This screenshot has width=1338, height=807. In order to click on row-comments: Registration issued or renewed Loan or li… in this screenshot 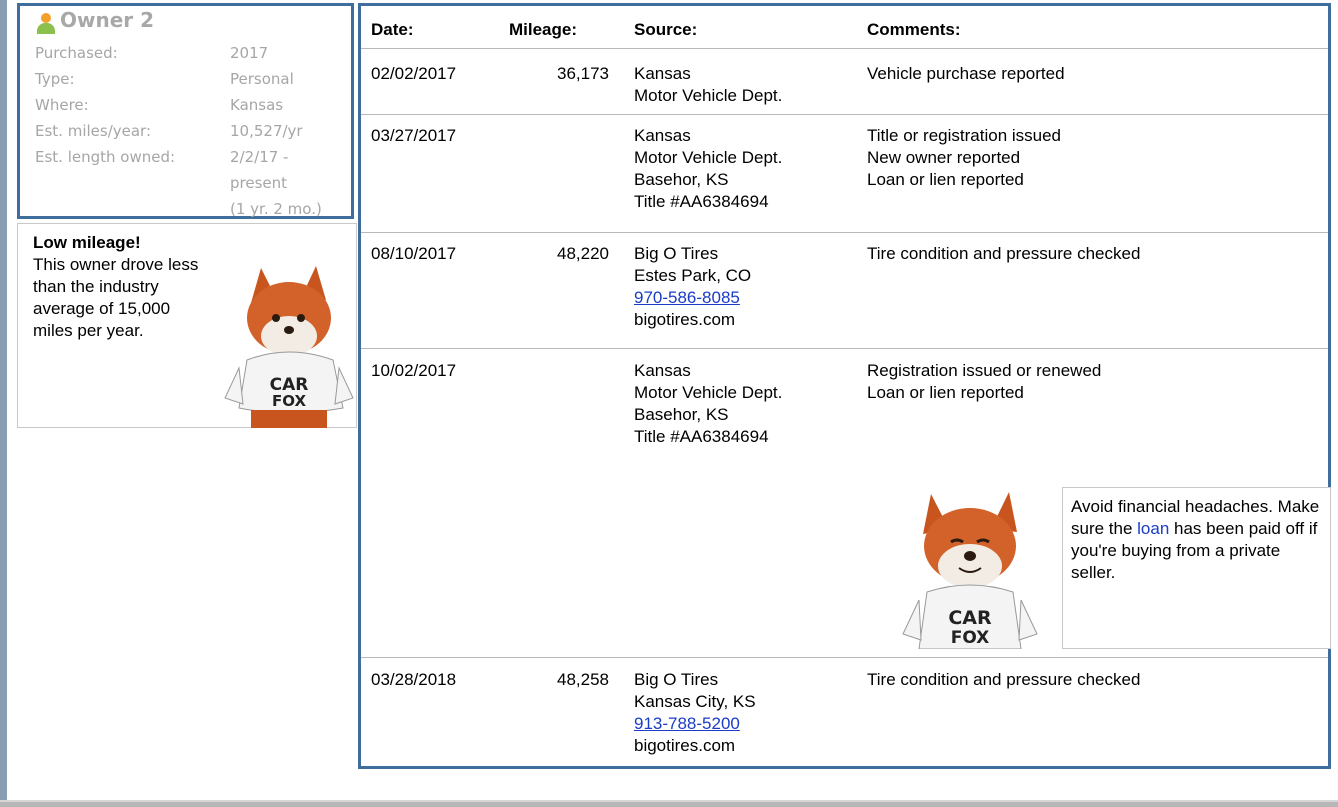, I will do `click(984, 381)`.